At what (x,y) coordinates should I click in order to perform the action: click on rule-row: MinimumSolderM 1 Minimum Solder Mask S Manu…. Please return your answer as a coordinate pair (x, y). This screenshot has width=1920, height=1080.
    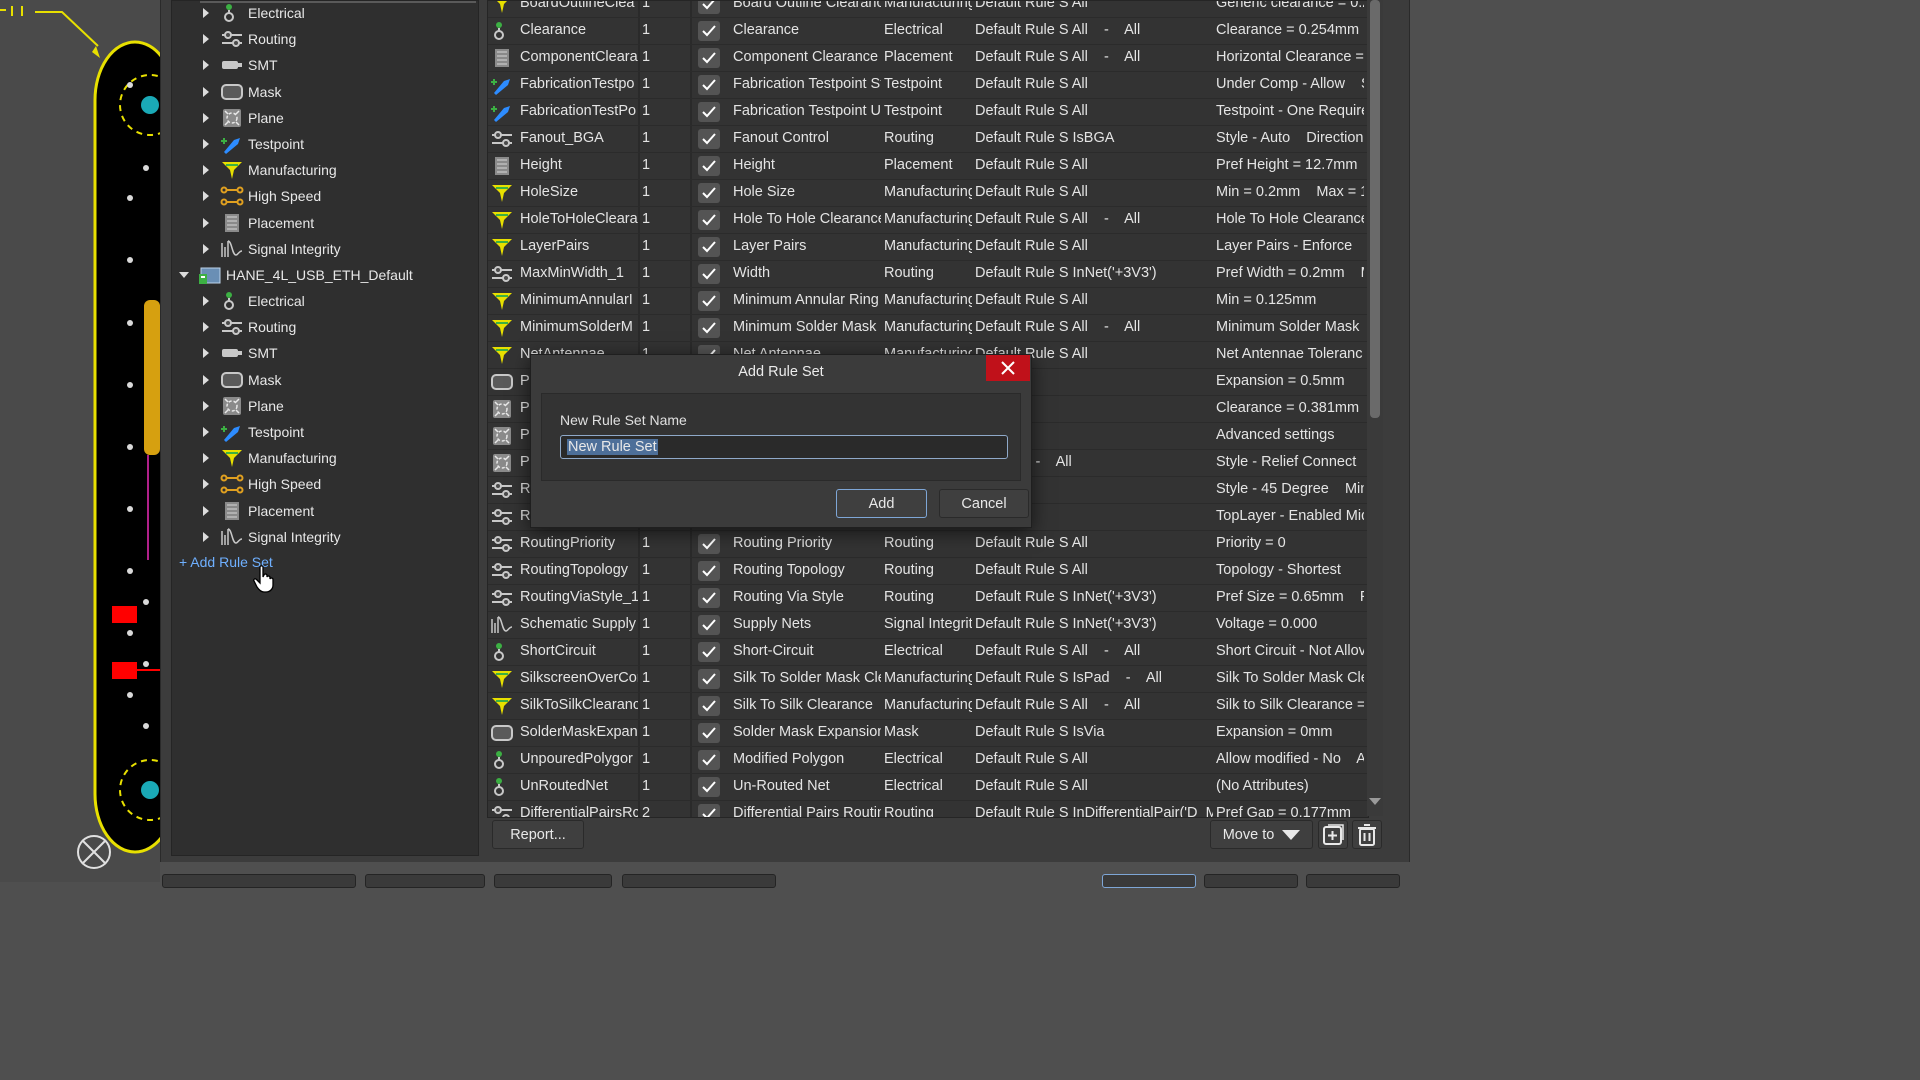
    Looking at the image, I should click on (928, 328).